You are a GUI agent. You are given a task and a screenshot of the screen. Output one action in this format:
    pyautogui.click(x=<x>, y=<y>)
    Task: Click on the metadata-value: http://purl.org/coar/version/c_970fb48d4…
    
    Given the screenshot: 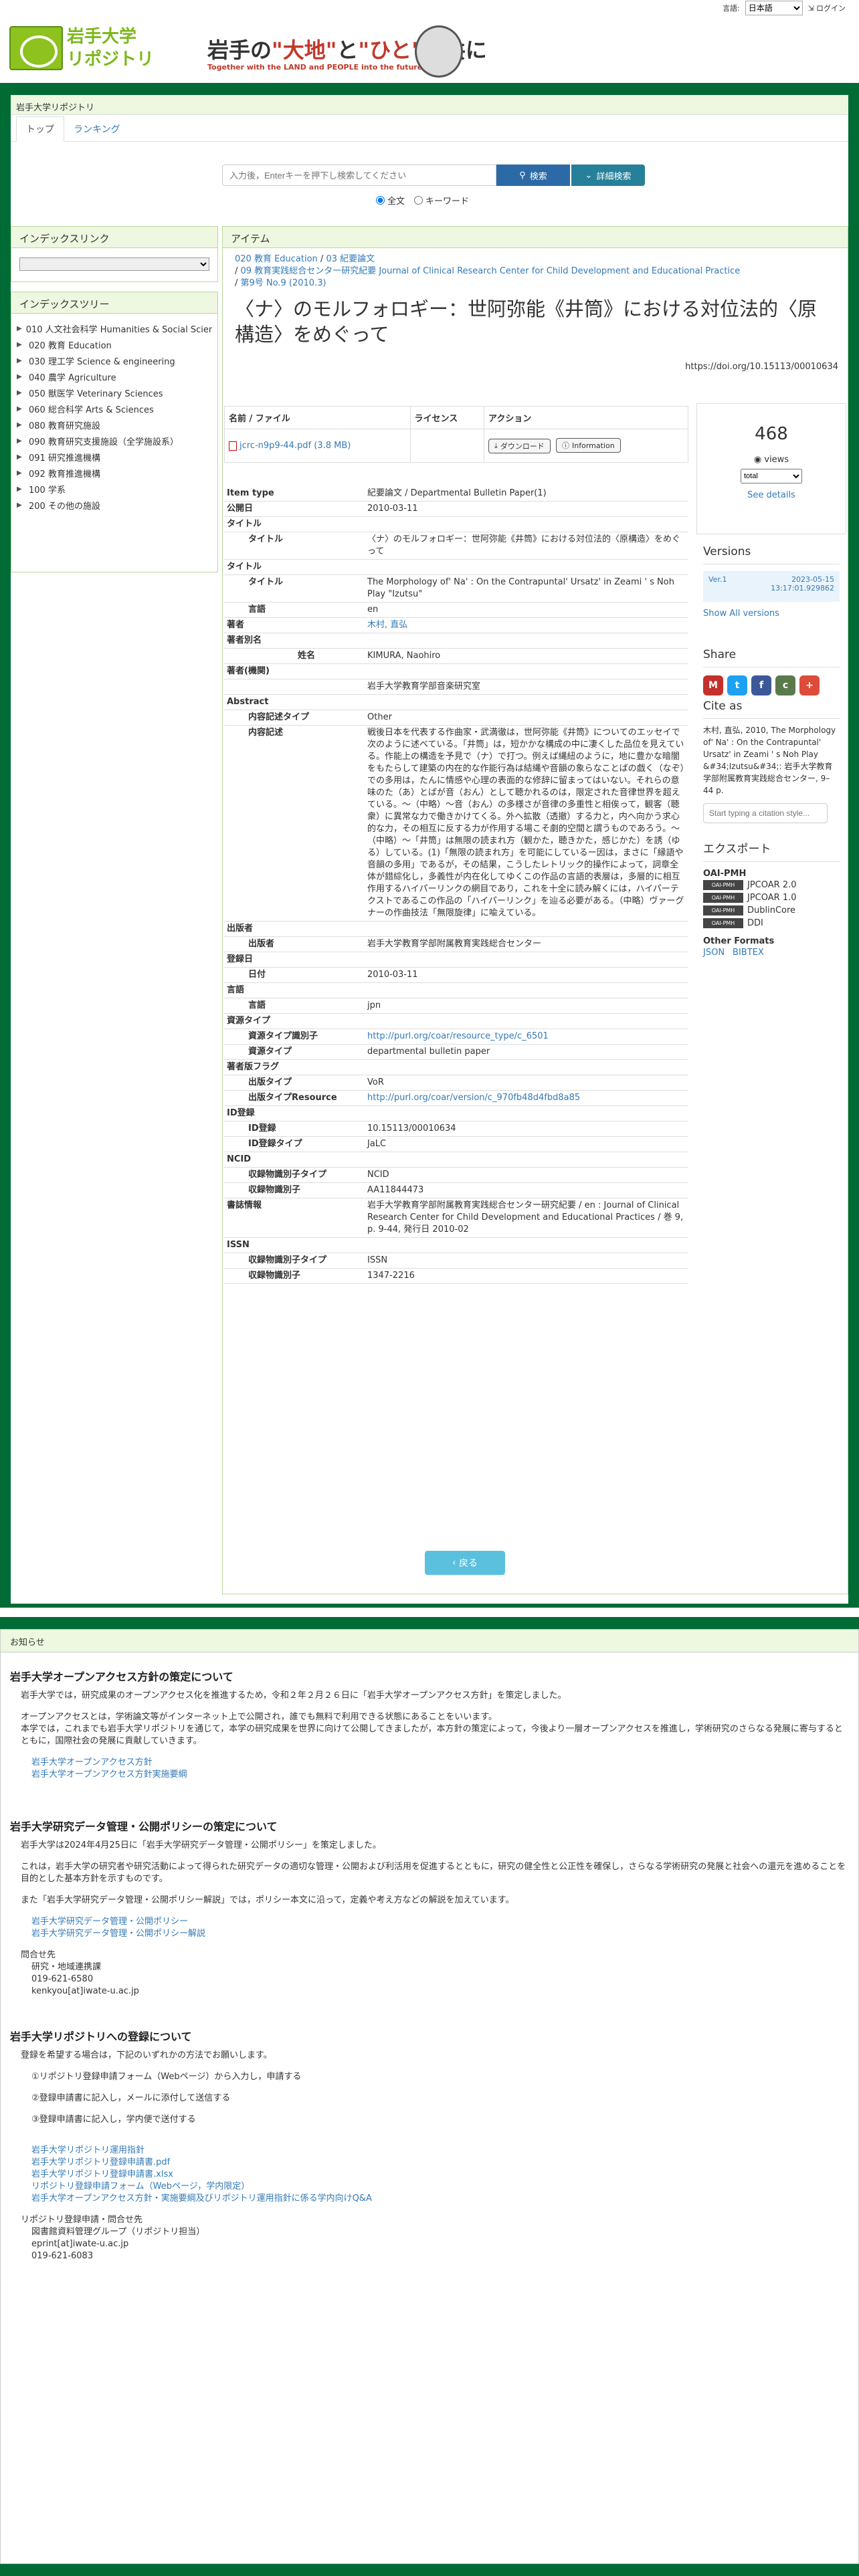 What is the action you would take?
    pyautogui.click(x=526, y=1098)
    